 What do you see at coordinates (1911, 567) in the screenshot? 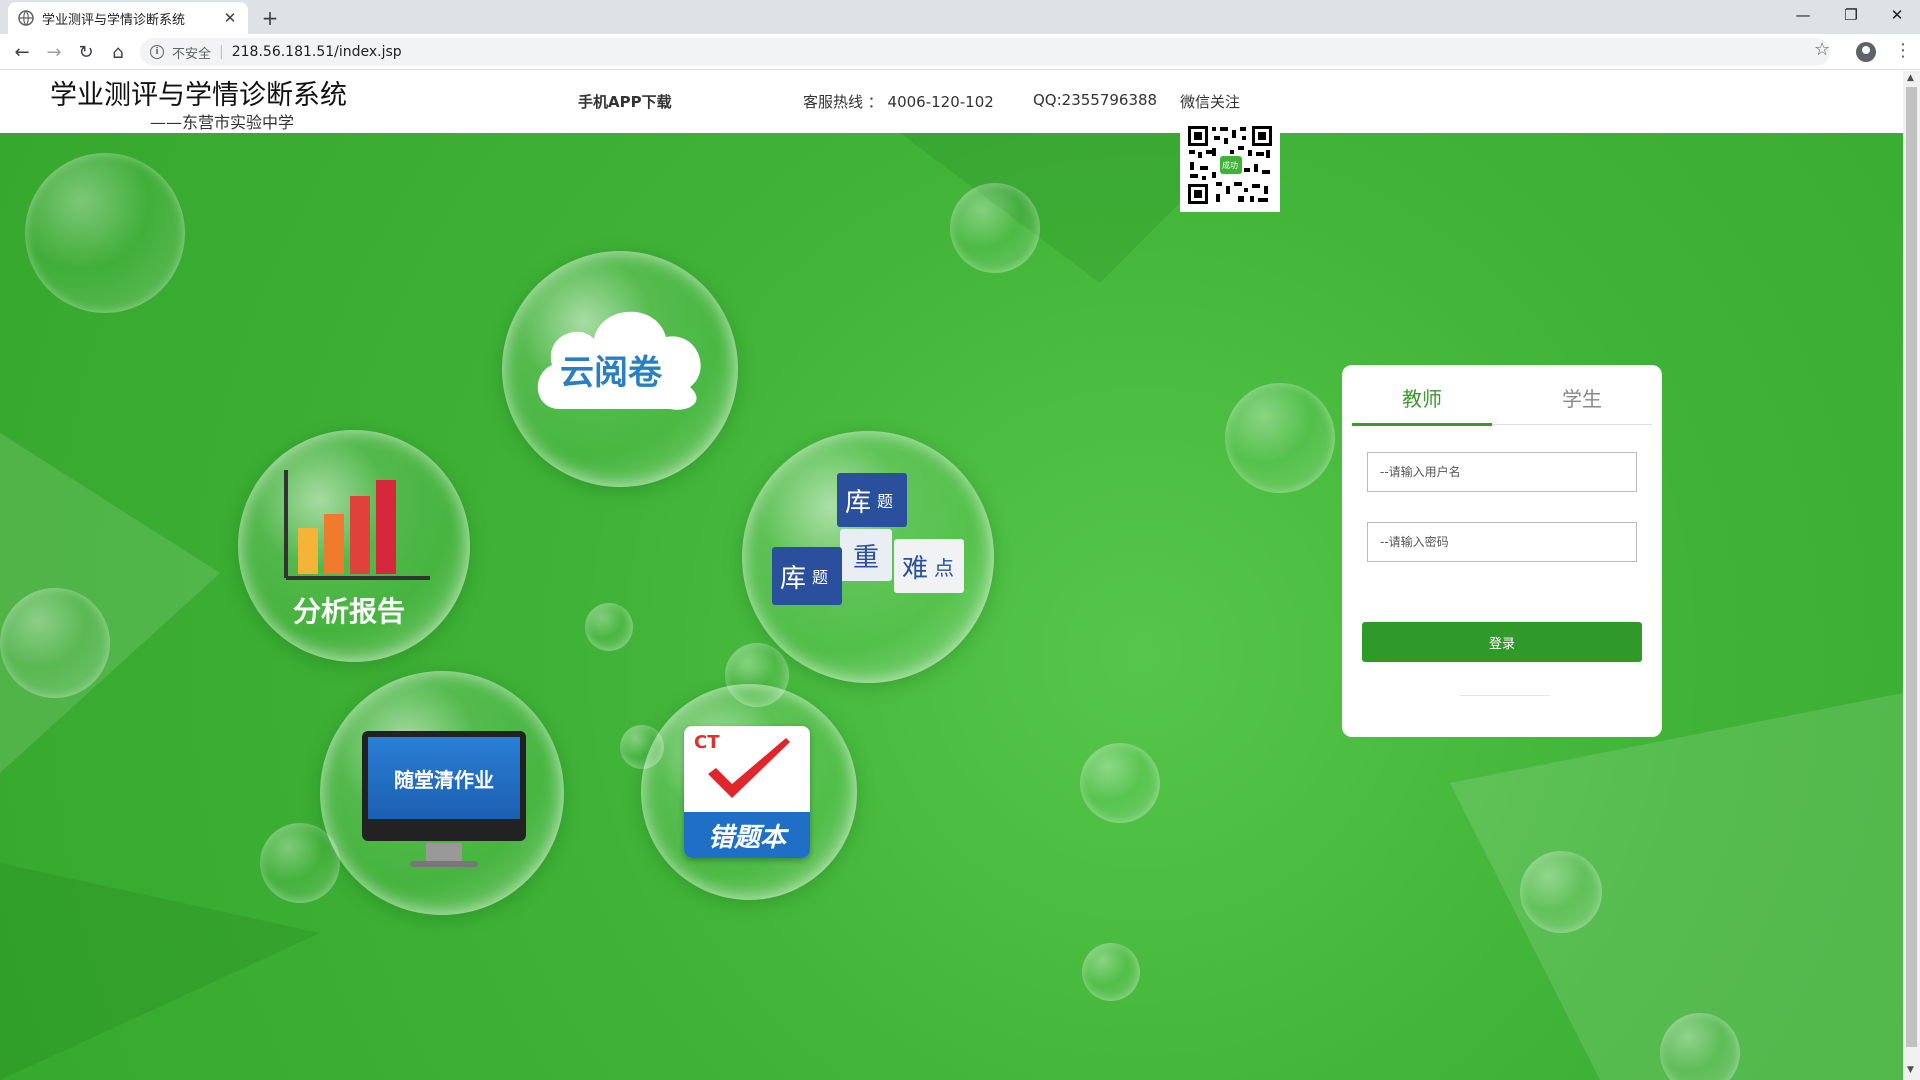
I see `scrollbar-thumb` at bounding box center [1911, 567].